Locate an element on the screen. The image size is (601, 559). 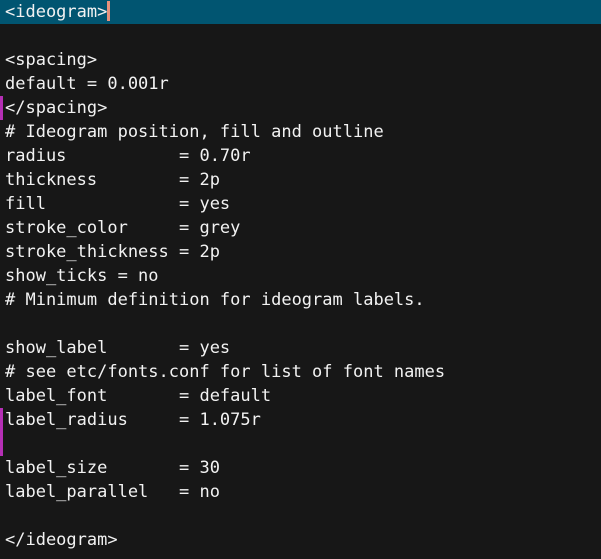
text-caret is located at coordinates (109, 11).